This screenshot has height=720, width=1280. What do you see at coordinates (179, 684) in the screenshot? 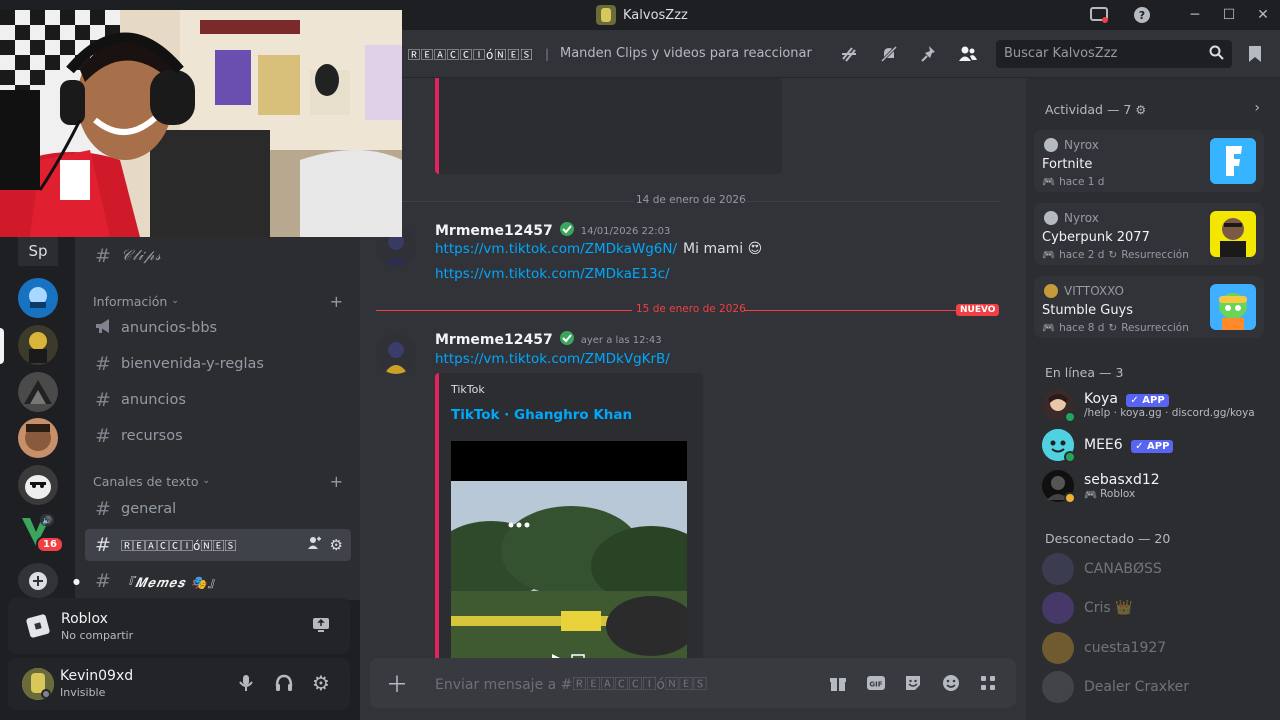
I see `user-panel: Kevin09xd Invisible ⚙` at bounding box center [179, 684].